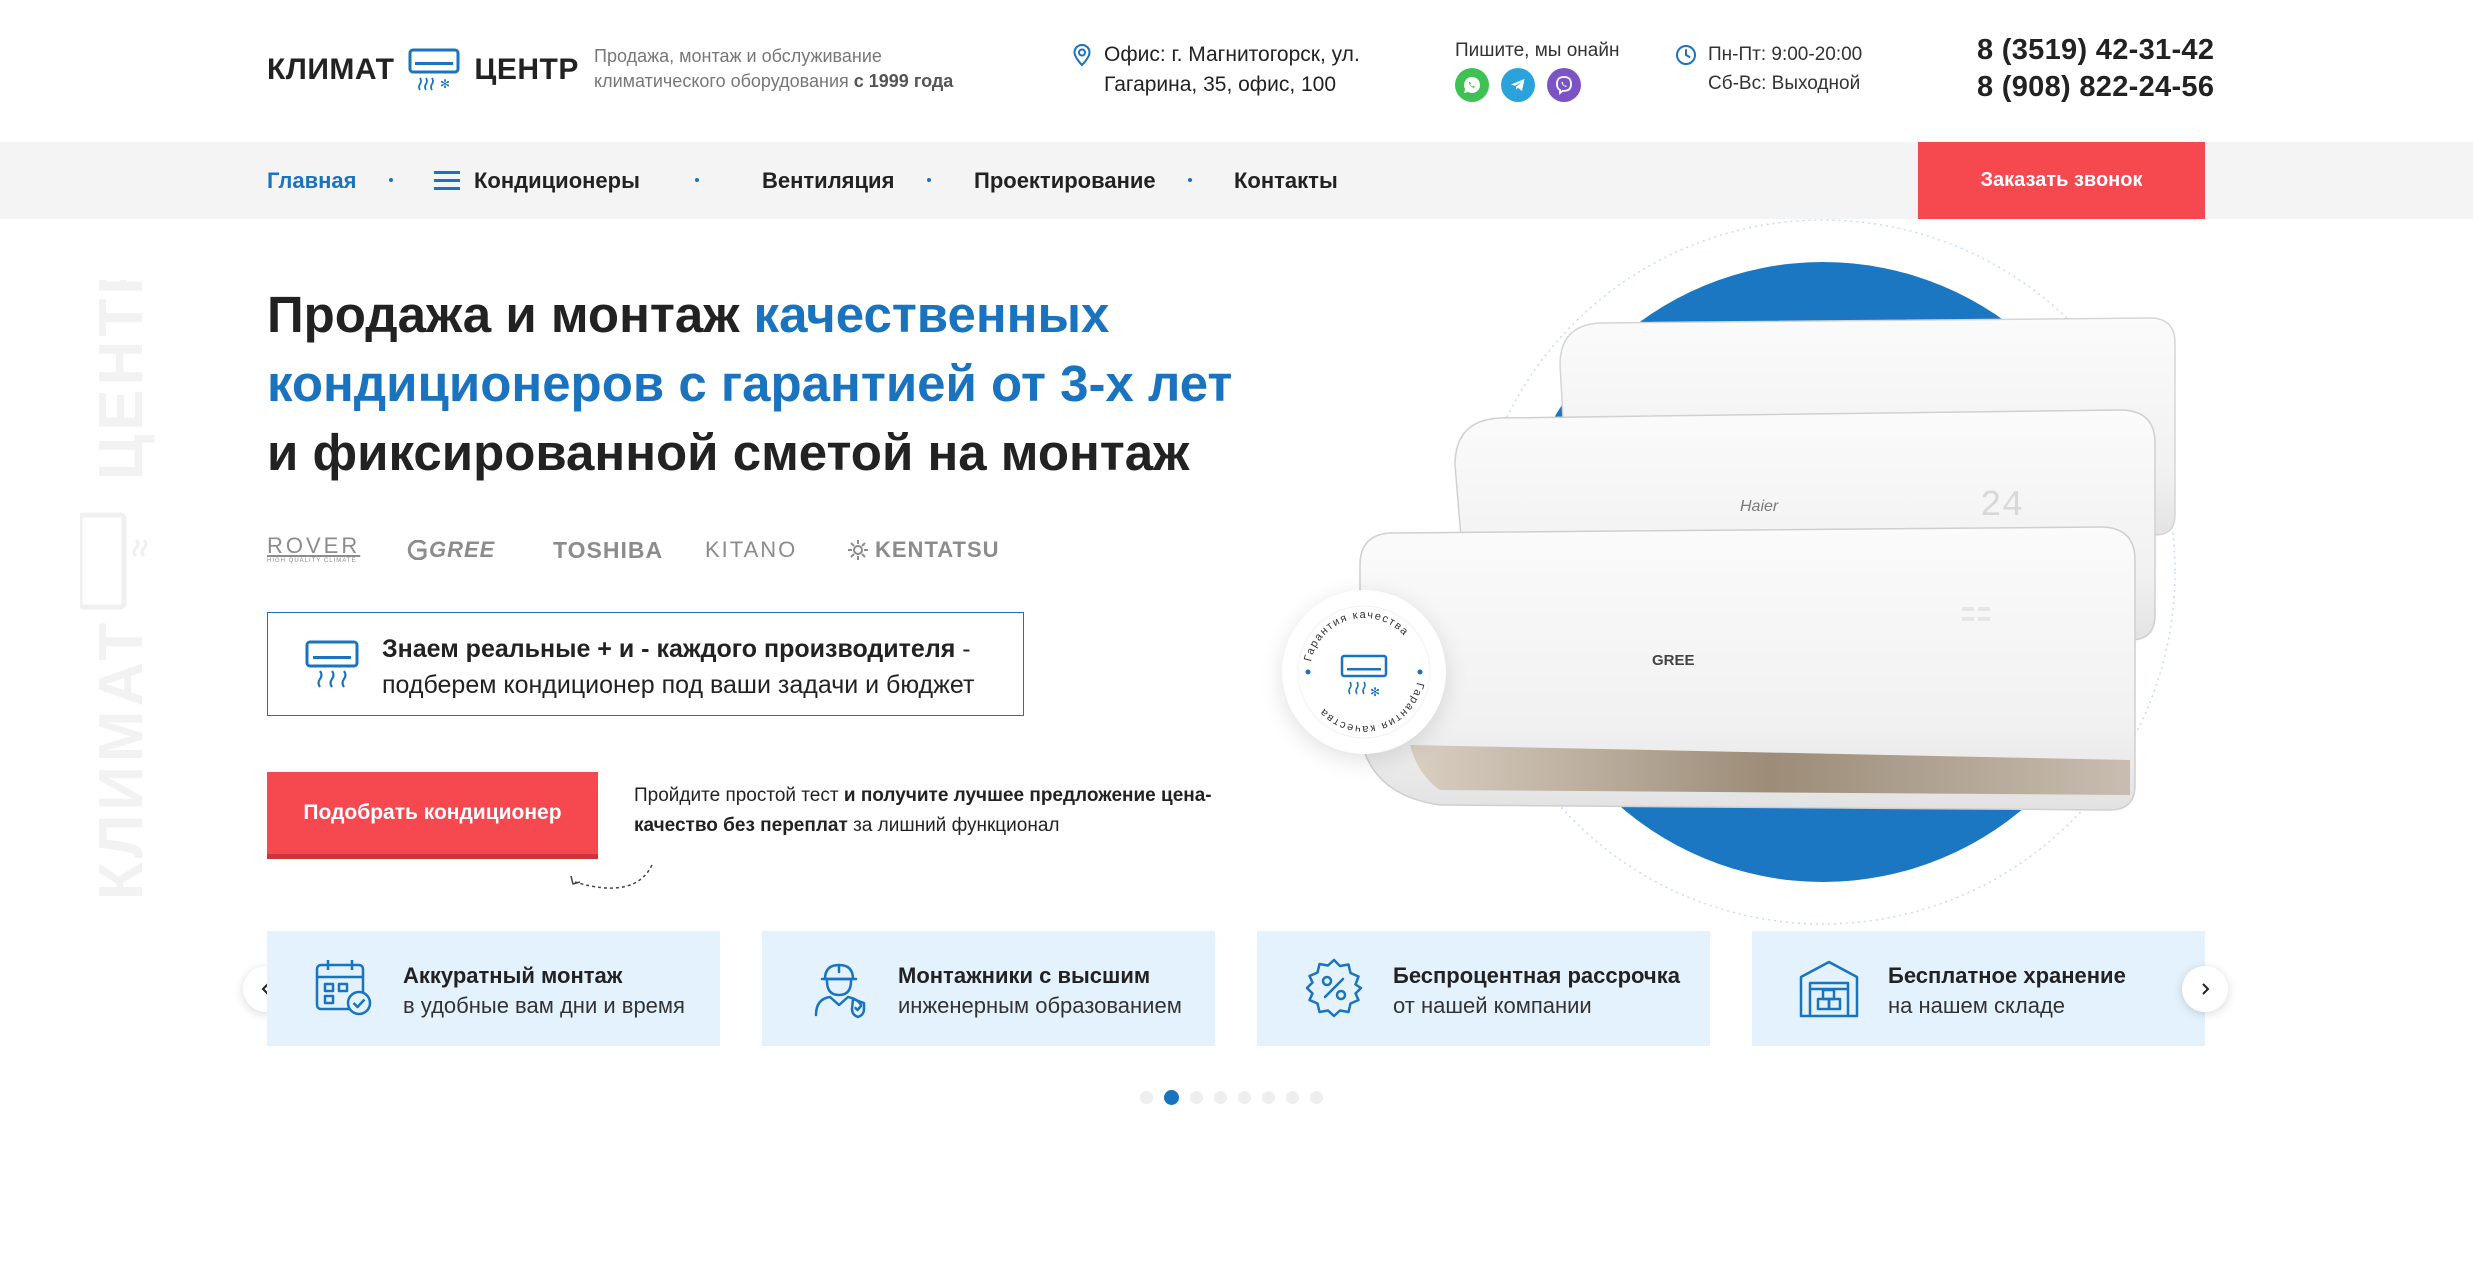 This screenshot has height=1280, width=2473. What do you see at coordinates (608, 549) in the screenshot?
I see `brand-toshiba-logo: TOSHIBA` at bounding box center [608, 549].